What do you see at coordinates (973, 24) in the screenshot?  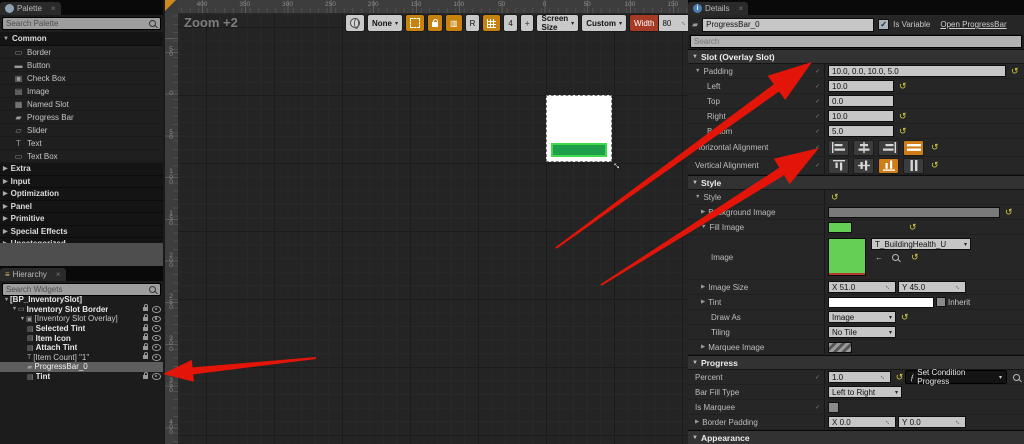 I see `open-progressbar-link: Open ProgressBar` at bounding box center [973, 24].